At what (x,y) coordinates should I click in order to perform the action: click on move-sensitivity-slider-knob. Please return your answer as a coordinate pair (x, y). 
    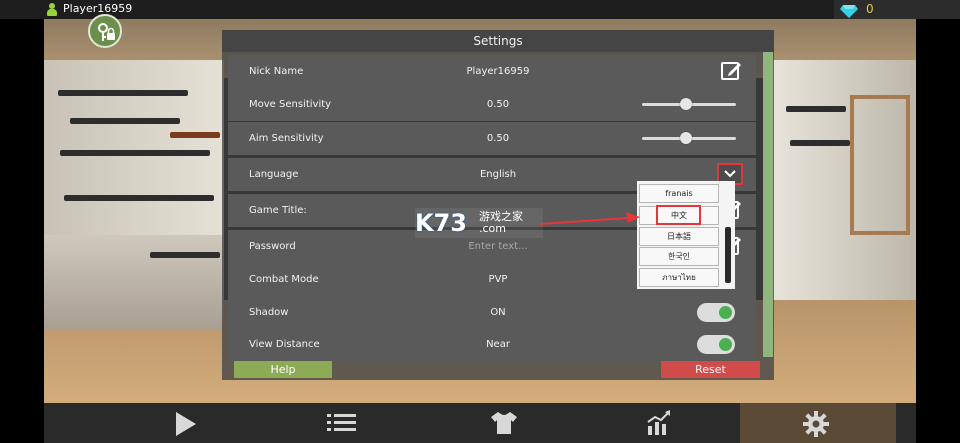
    Looking at the image, I should click on (686, 104).